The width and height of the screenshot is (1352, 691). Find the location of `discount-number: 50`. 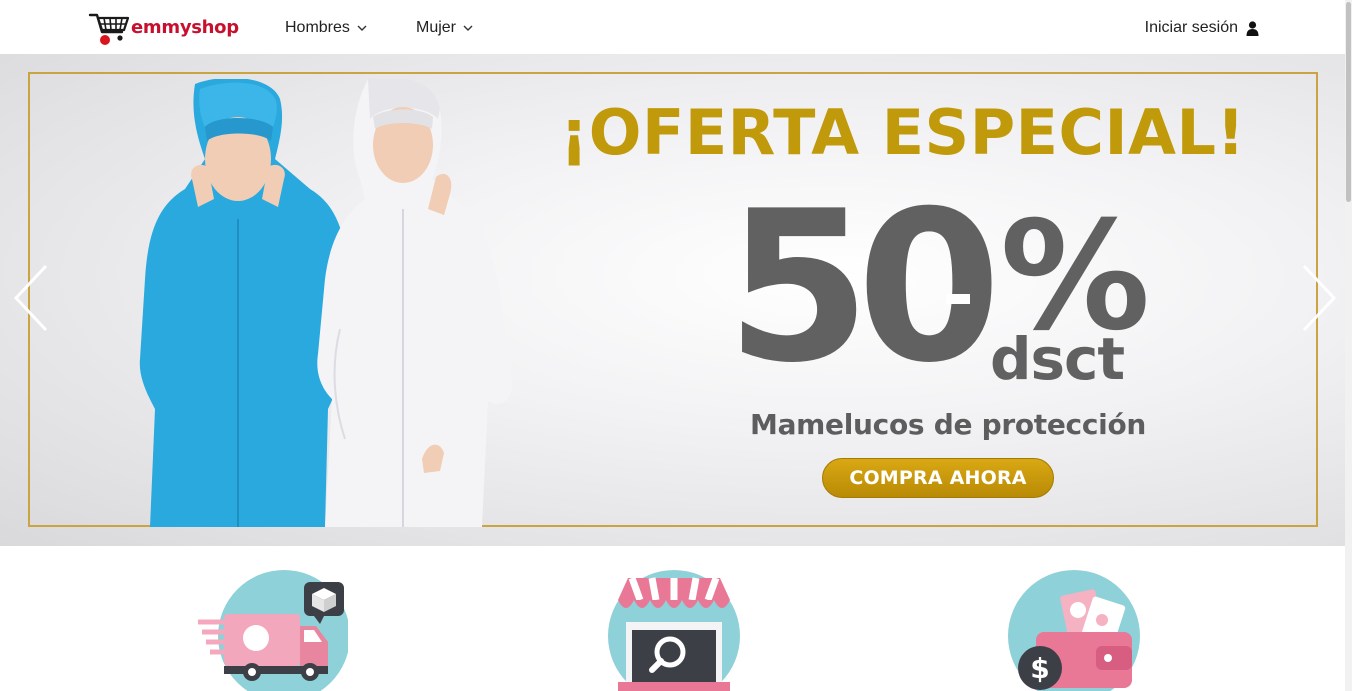

discount-number: 50 is located at coordinates (863, 288).